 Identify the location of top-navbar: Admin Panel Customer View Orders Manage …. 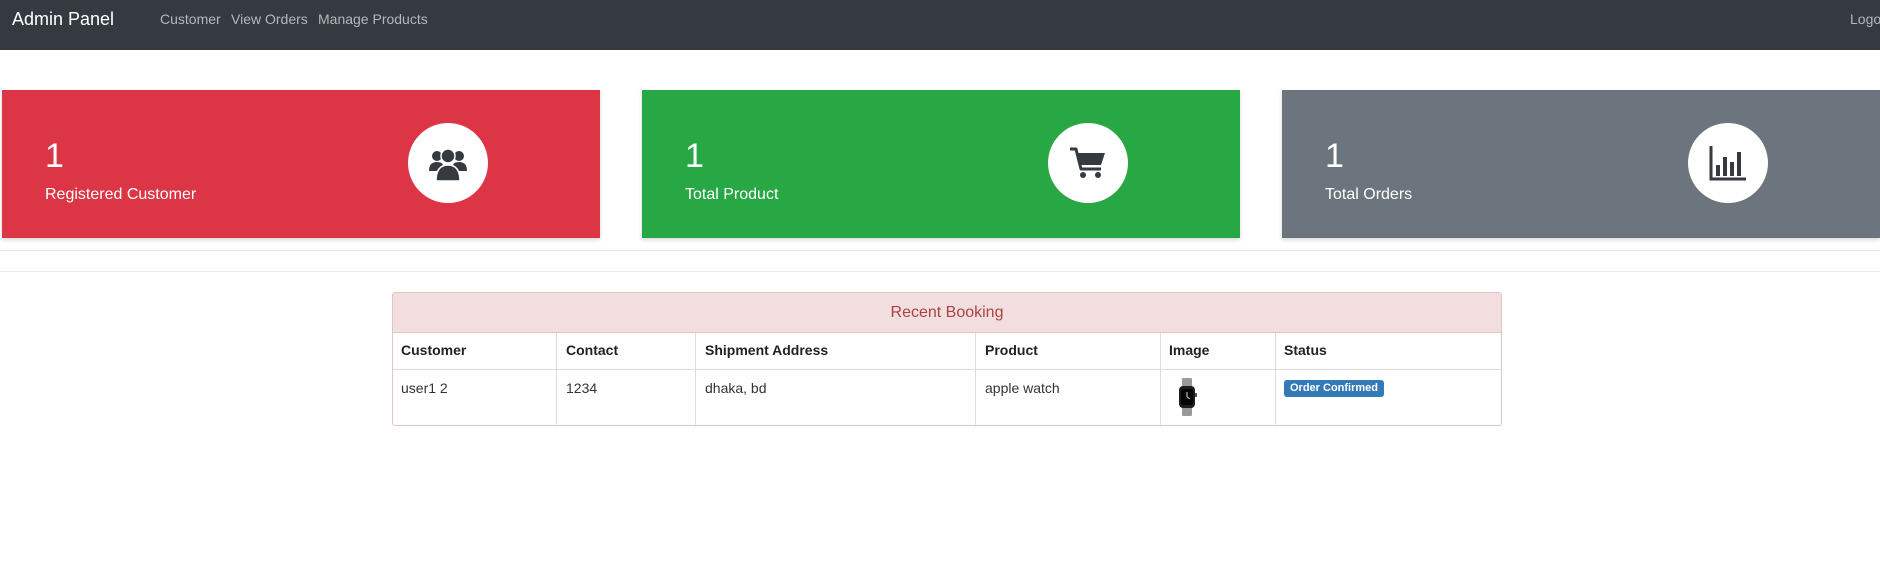
(940, 25).